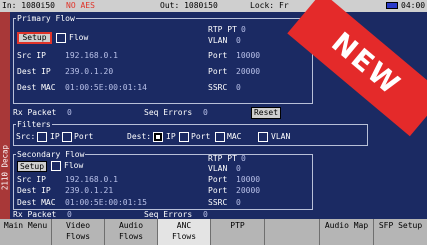 This screenshot has width=427, height=245. Describe the element at coordinates (35, 112) in the screenshot. I see `primary-rx-label: Rx Packet` at that location.